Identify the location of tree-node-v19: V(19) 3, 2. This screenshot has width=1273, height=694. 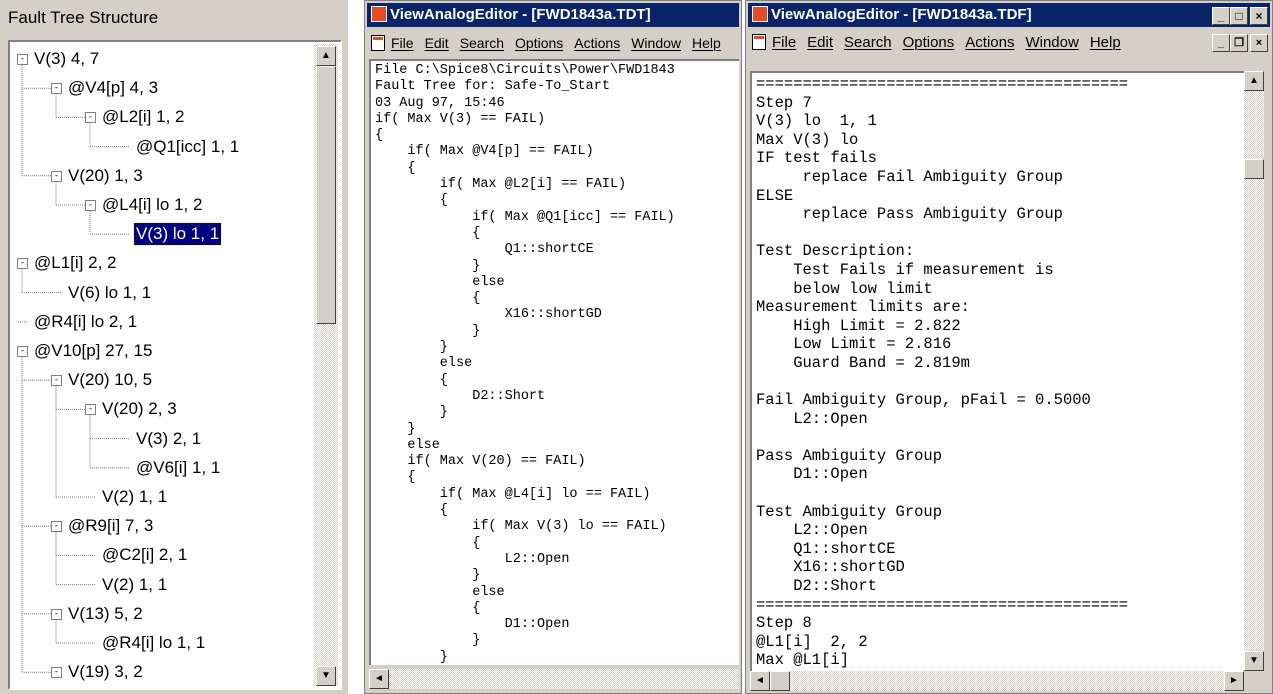
(105, 672).